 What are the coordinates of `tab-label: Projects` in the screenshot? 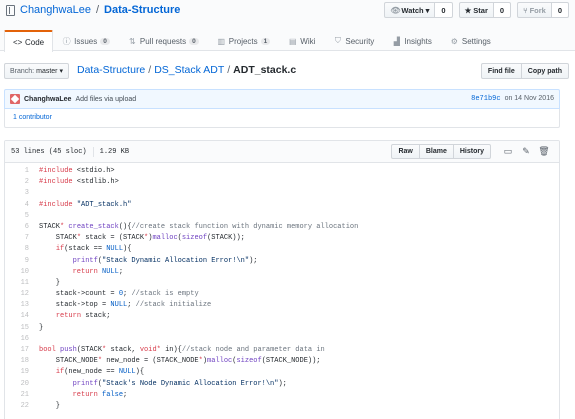 It's located at (243, 41).